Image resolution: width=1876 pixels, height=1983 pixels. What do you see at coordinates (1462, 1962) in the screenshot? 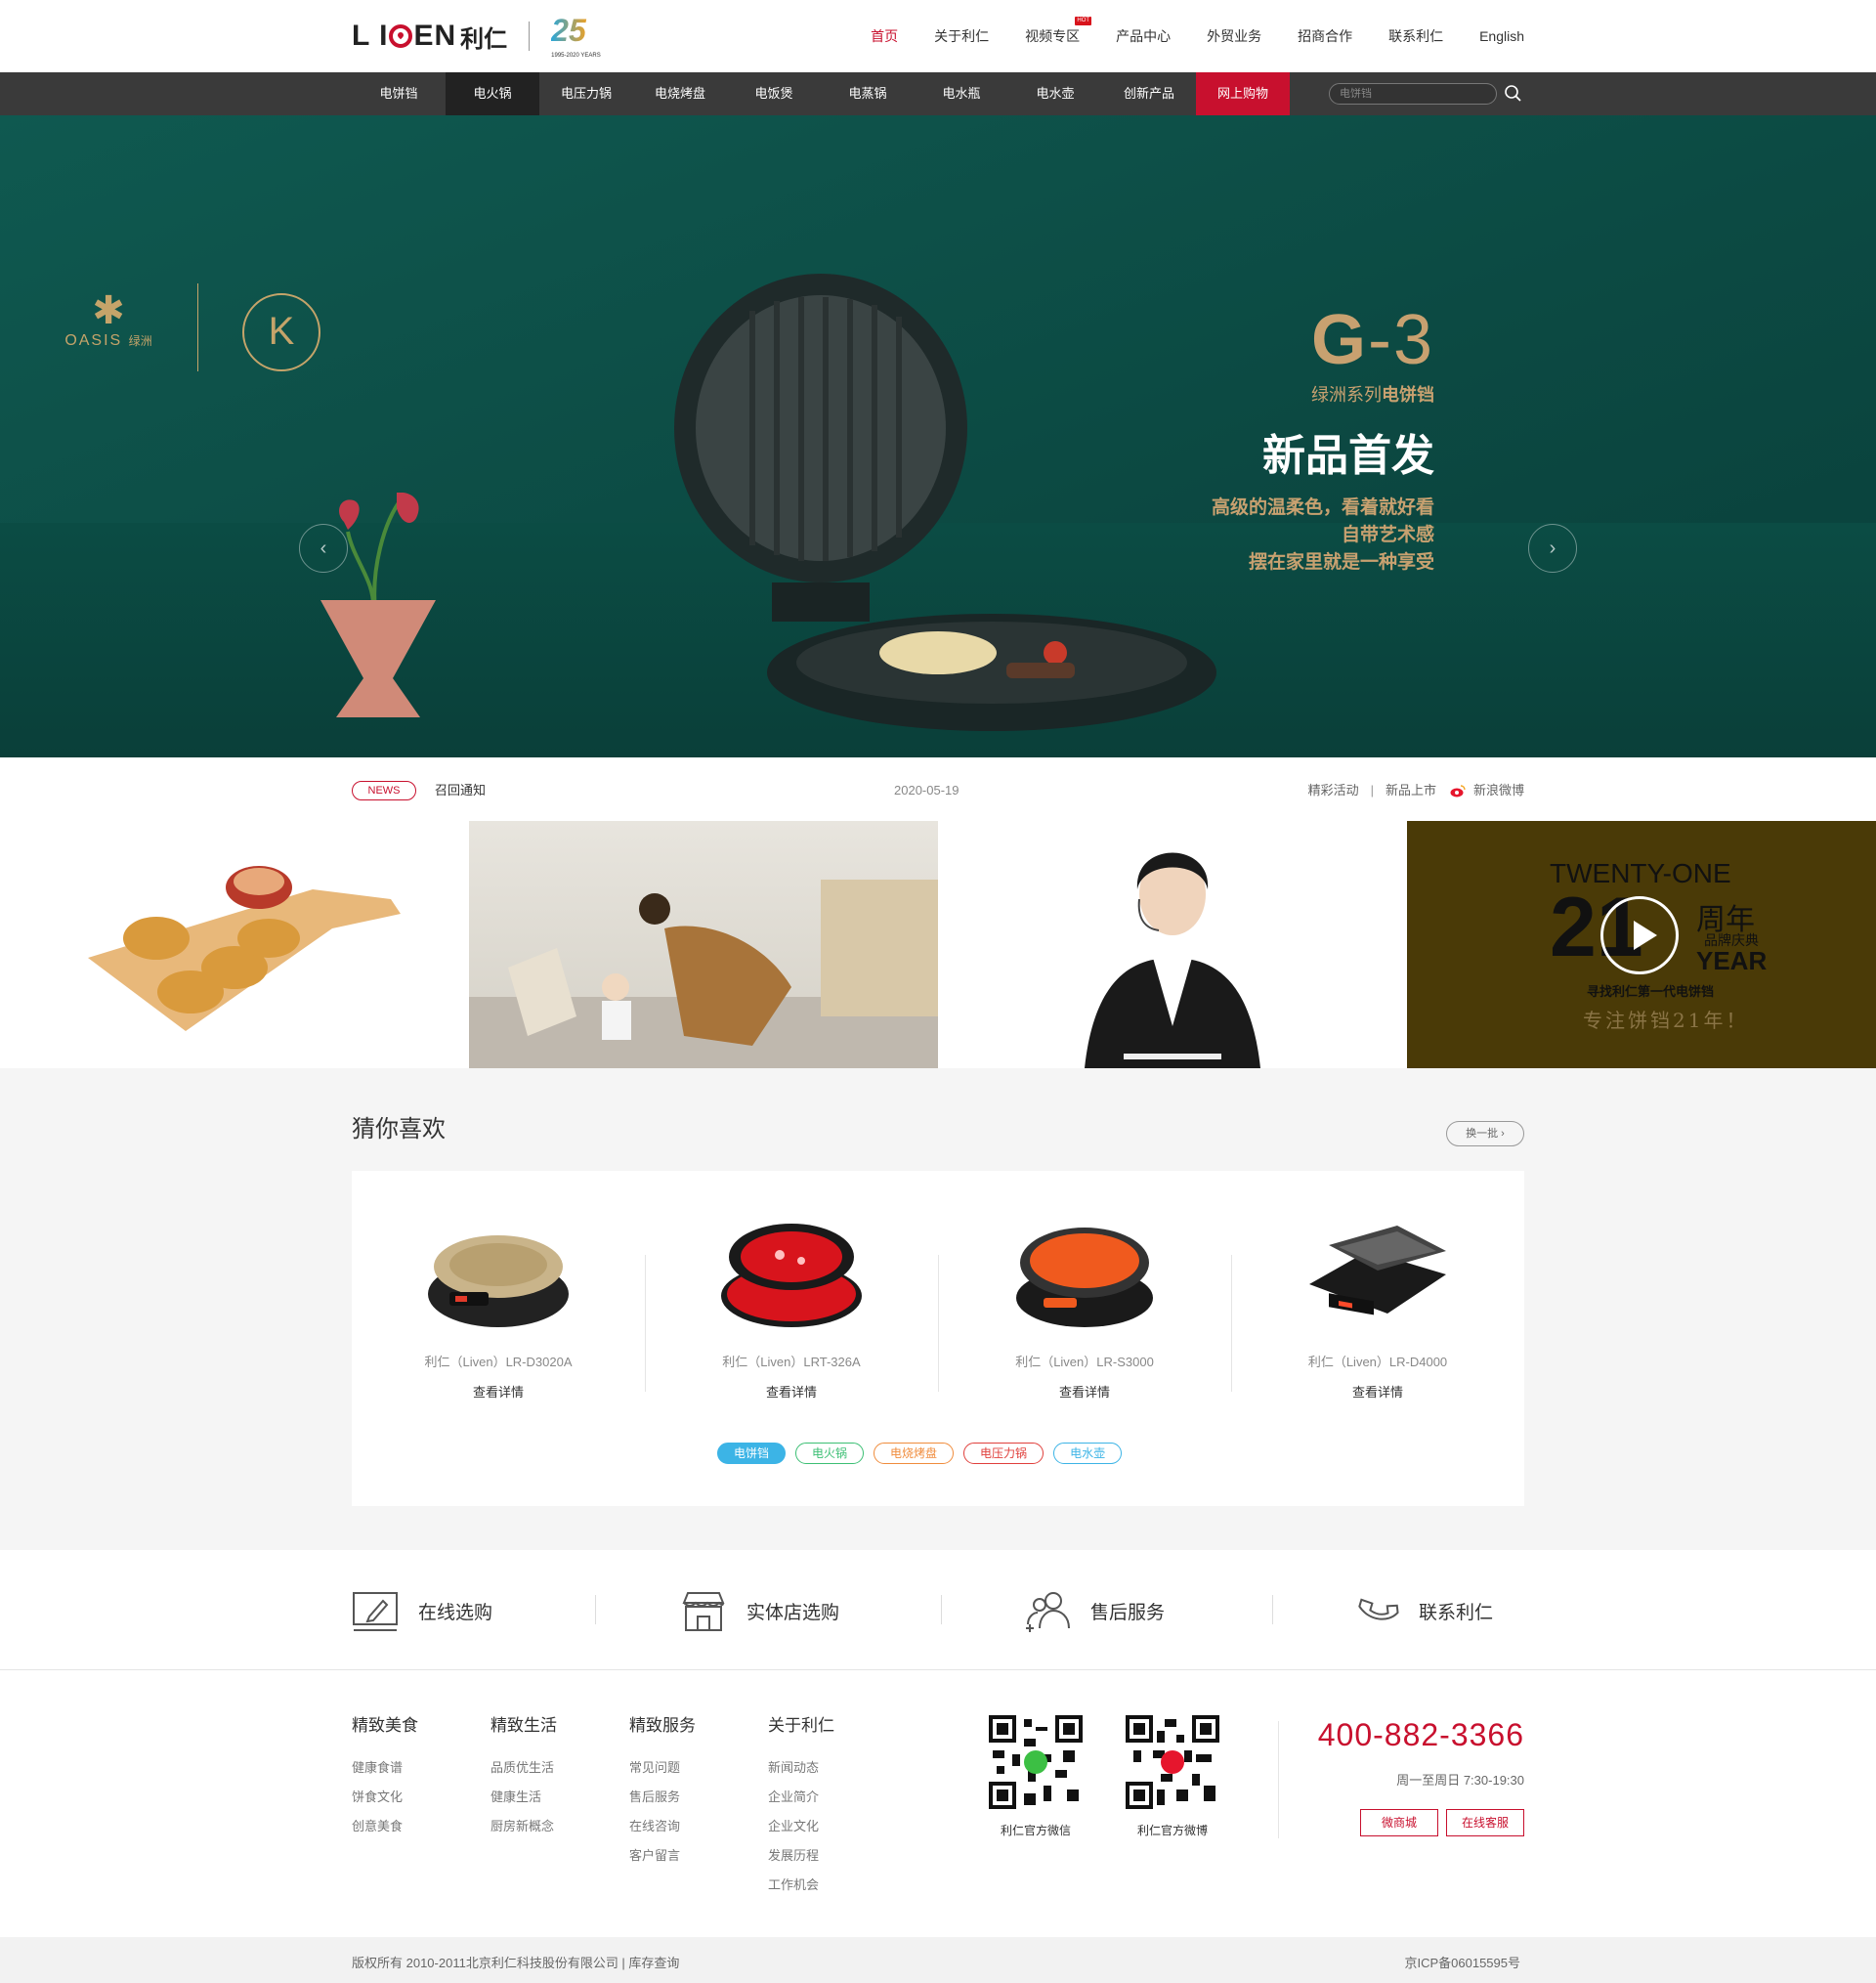
I see `icp-number: 京ICP备06015595号` at bounding box center [1462, 1962].